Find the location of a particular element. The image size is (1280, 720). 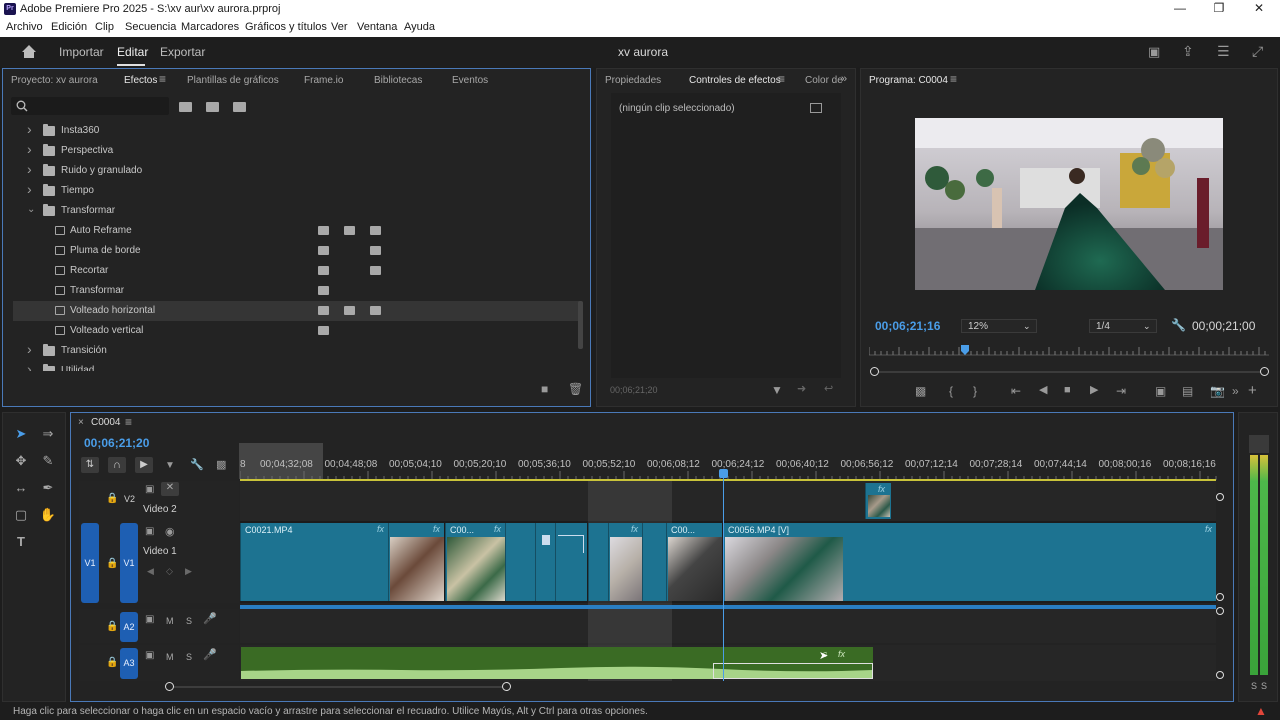

razor-tool-icon: ✎ is located at coordinates (48, 461).